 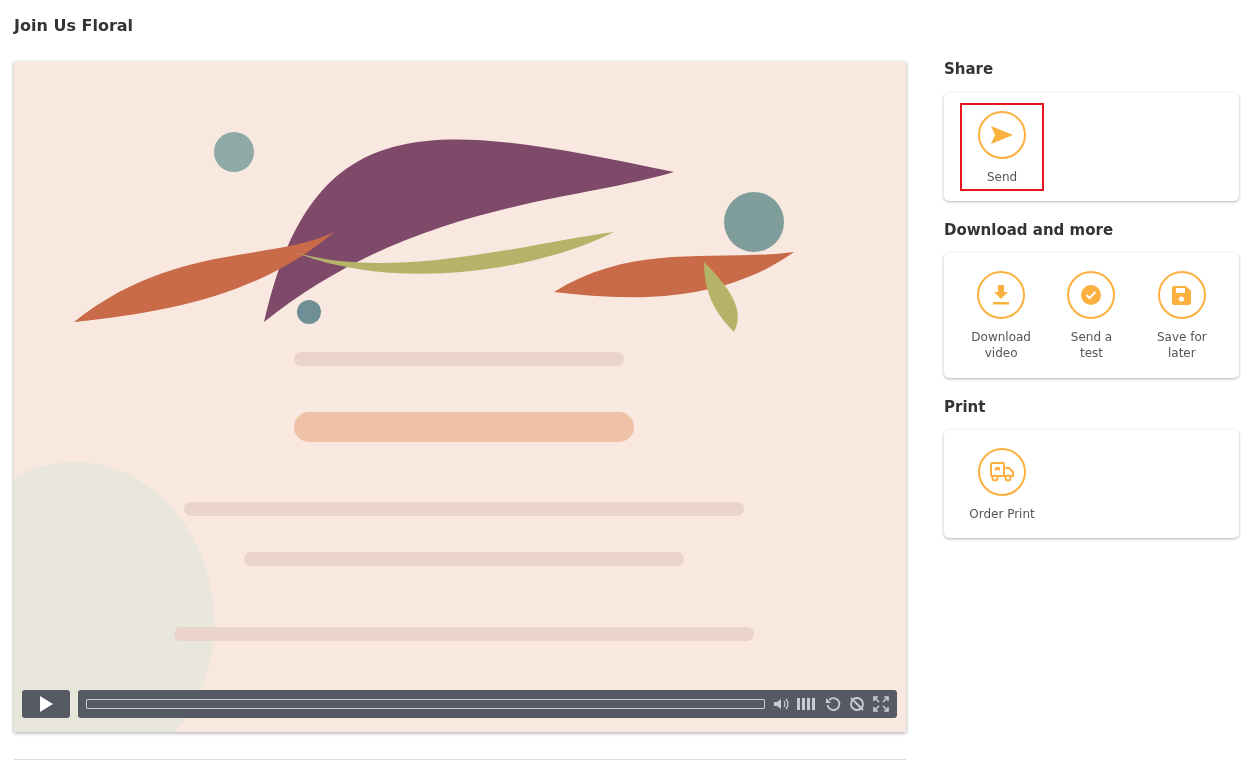 I want to click on section-heading: Print, so click(x=965, y=407).